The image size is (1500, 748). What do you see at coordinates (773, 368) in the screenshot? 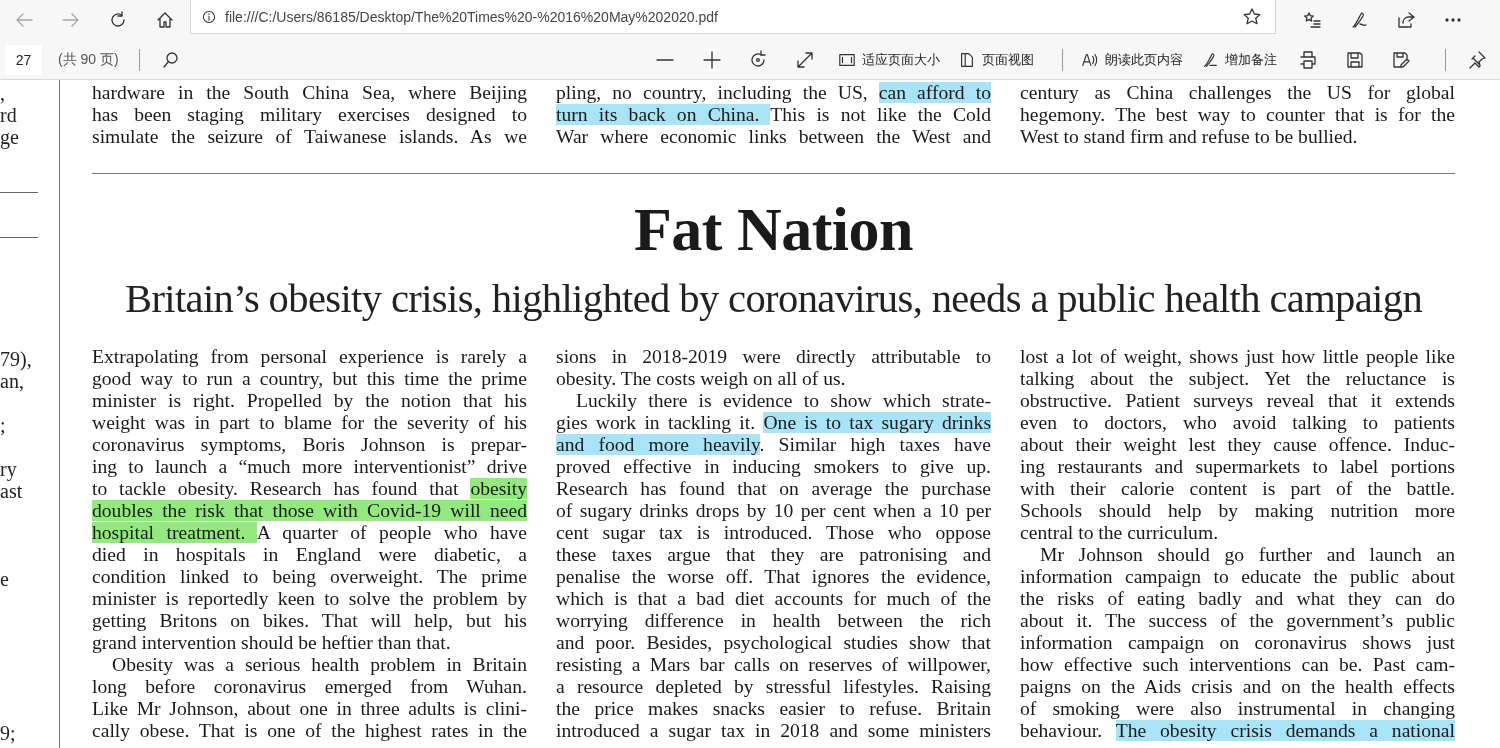
I see `paragraph: sions in 2018-2019 were directly attributable to obesity. The costs weigh on all of us.` at bounding box center [773, 368].